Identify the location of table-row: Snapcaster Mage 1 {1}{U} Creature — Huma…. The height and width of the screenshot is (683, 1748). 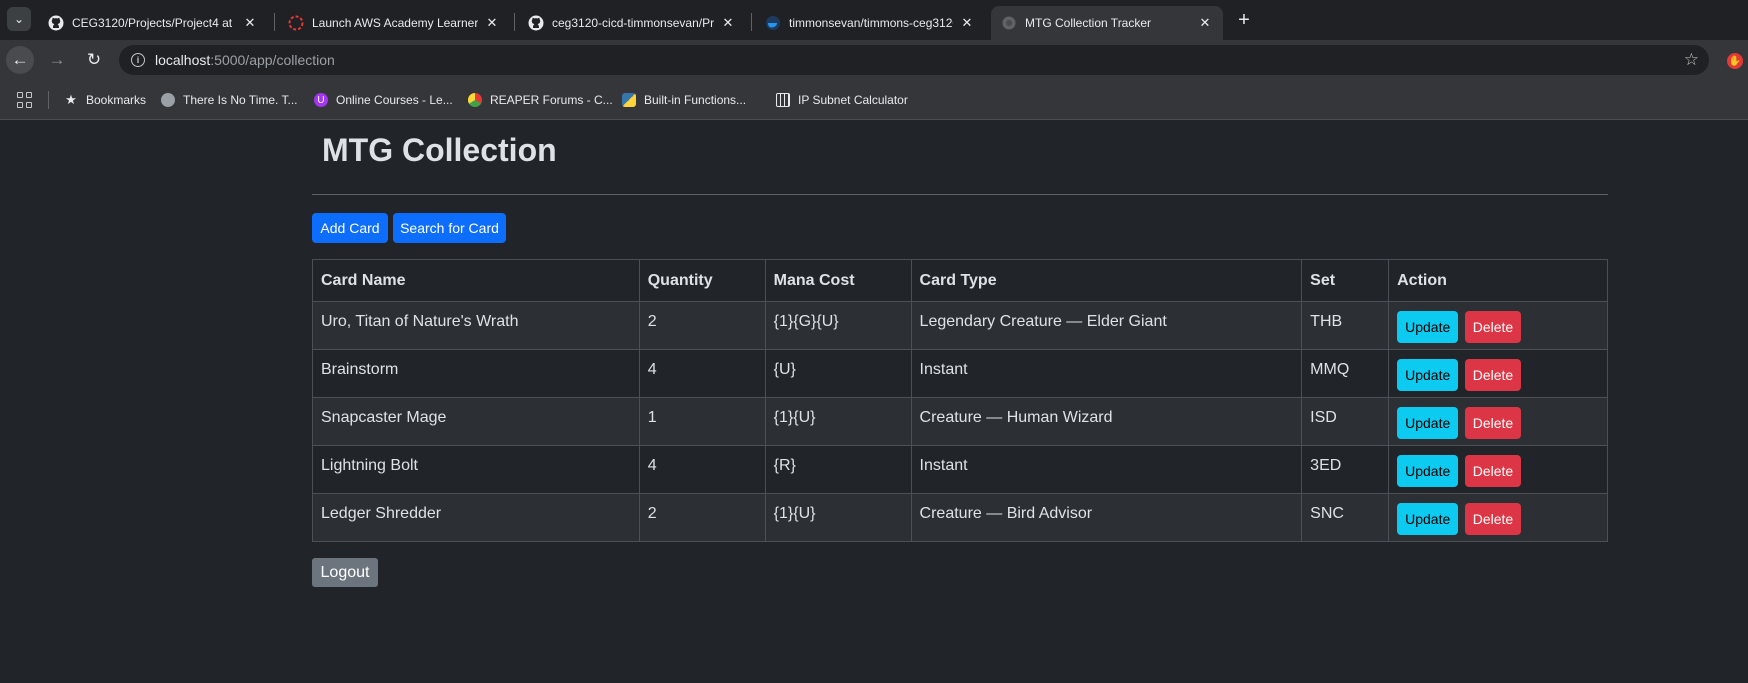
(960, 421).